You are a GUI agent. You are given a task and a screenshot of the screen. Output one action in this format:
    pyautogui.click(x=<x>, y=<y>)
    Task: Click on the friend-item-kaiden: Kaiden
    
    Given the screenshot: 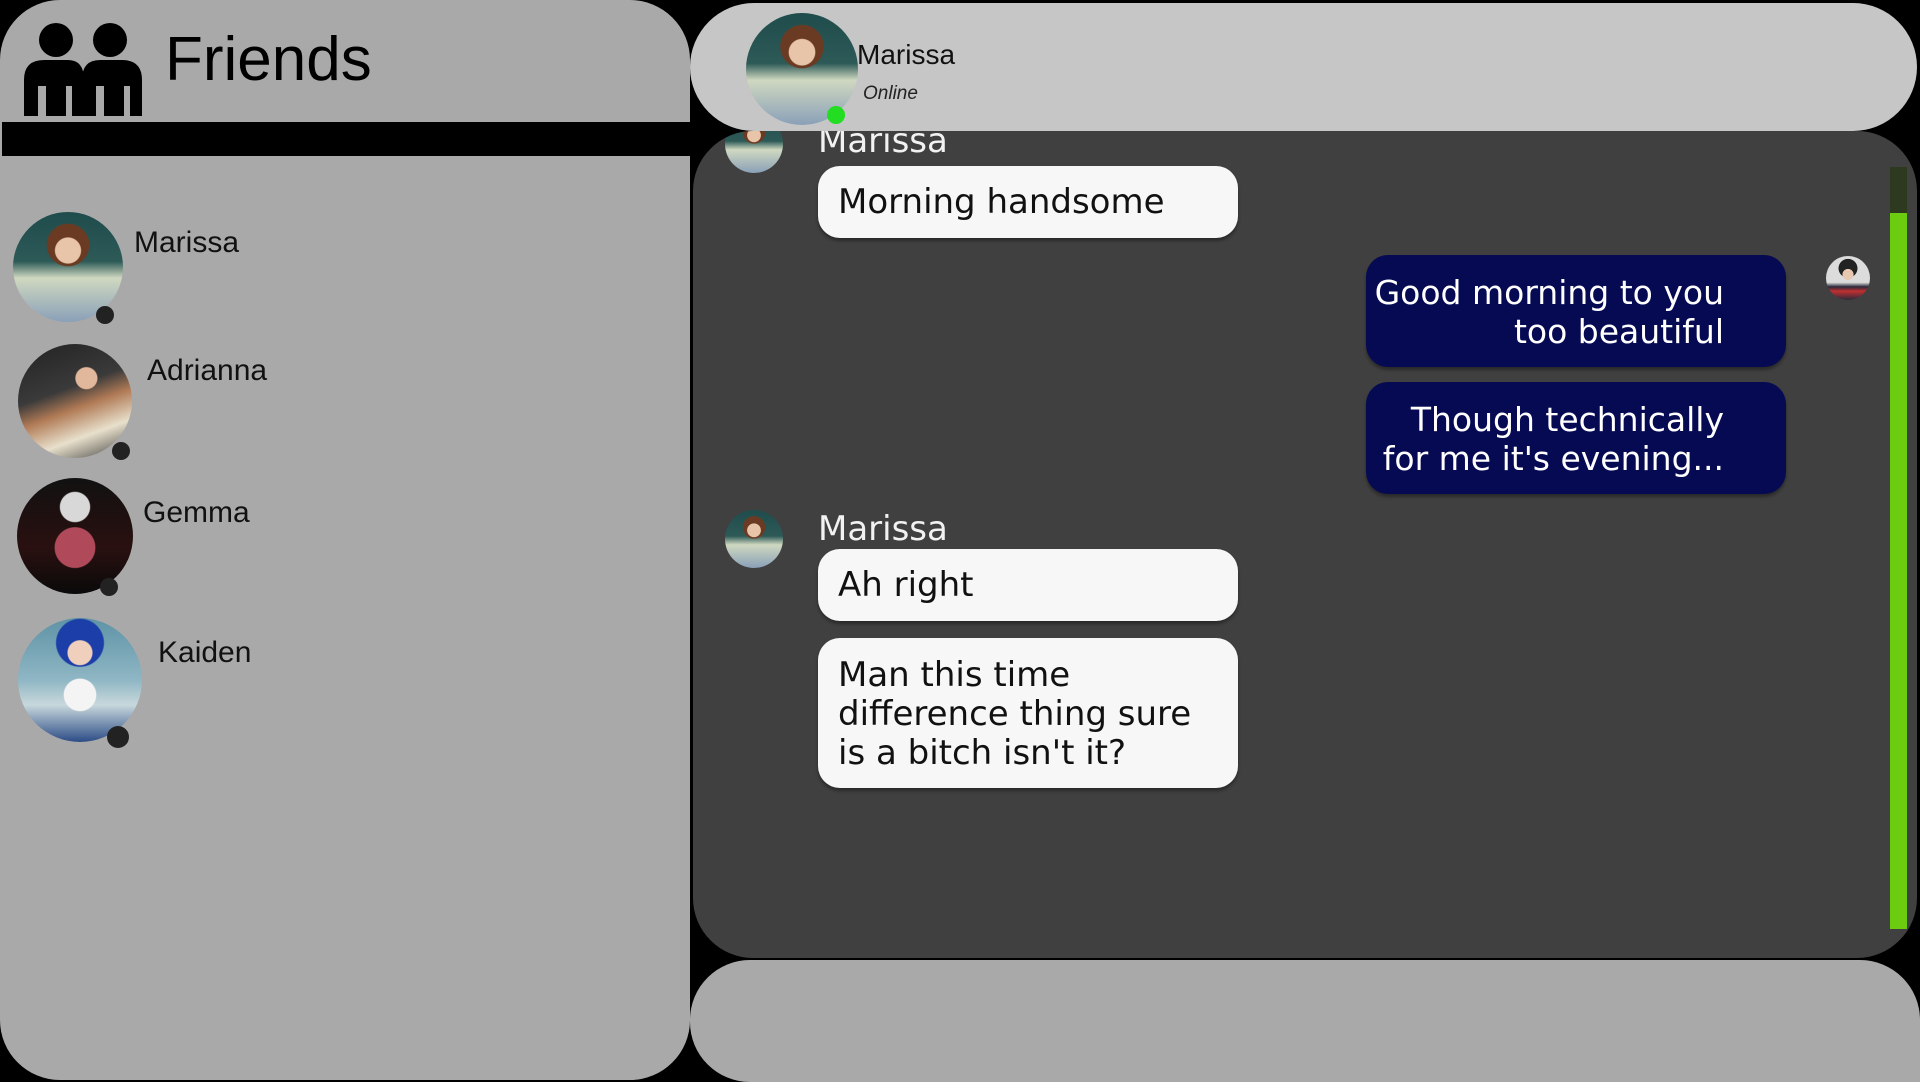 What is the action you would take?
    pyautogui.click(x=340, y=682)
    